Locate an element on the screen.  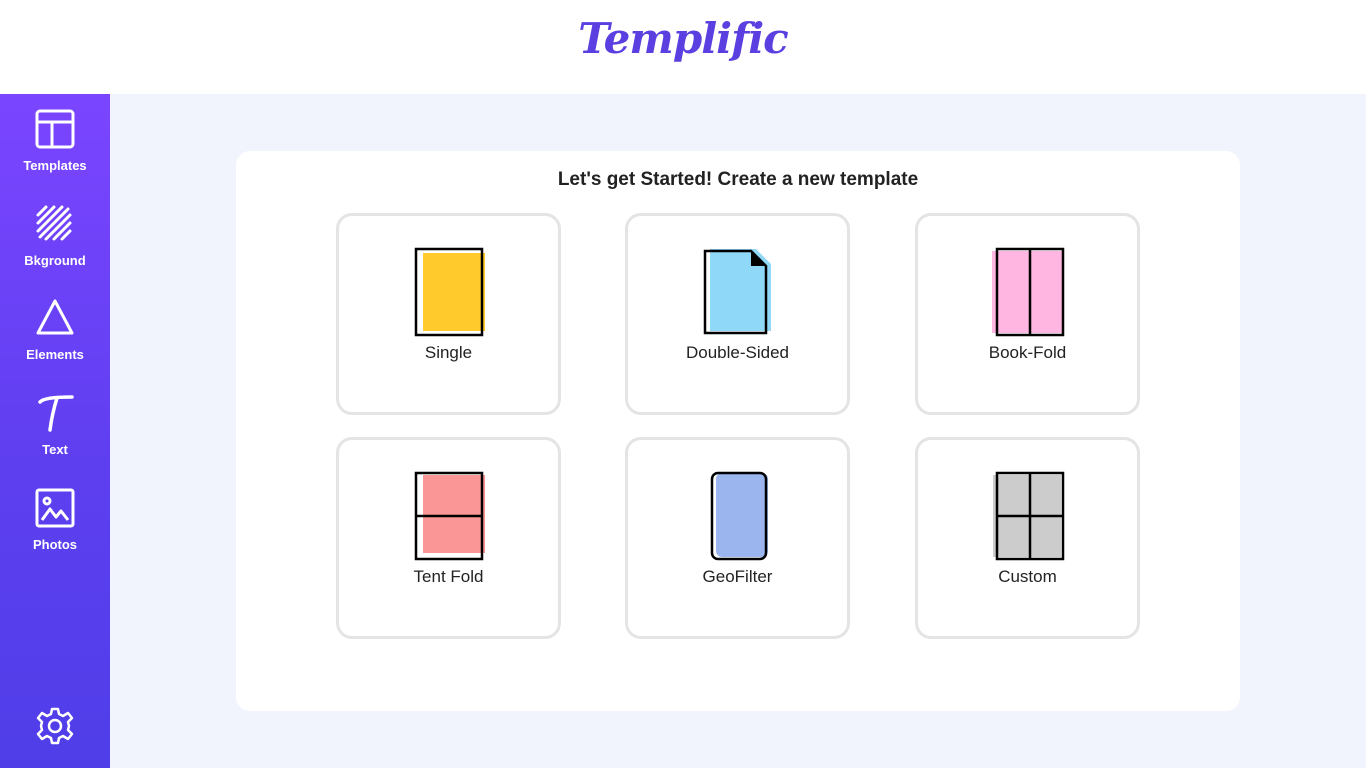
sidebar: Templates Bkground Elements Text Photos is located at coordinates (55, 431).